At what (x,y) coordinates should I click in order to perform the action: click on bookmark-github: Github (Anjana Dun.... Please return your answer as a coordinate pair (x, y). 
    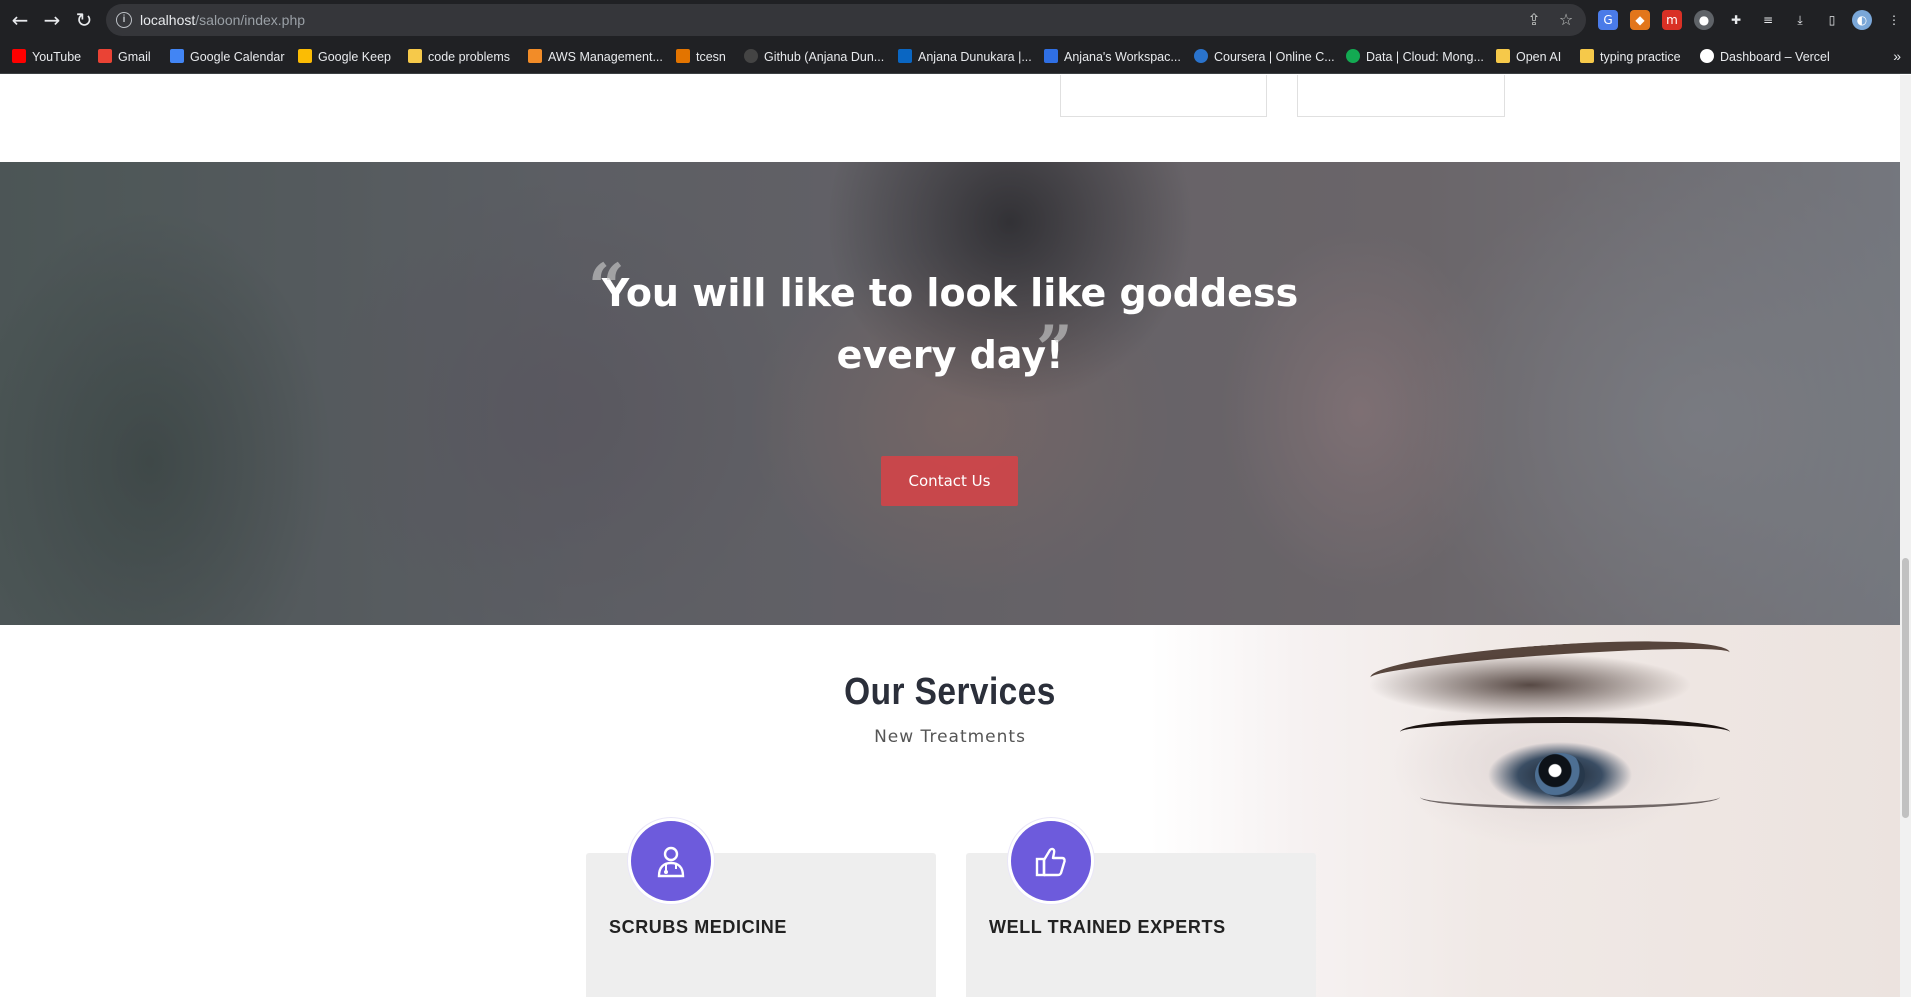
    Looking at the image, I should click on (814, 57).